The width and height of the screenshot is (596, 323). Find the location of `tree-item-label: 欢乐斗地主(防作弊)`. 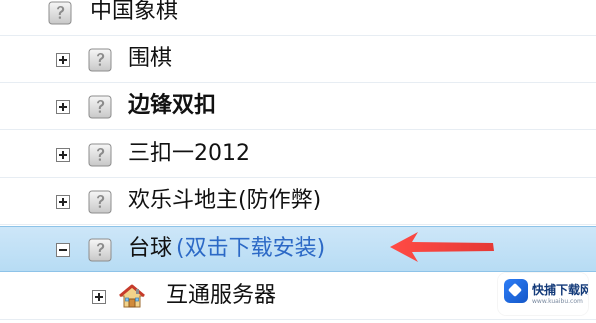

tree-item-label: 欢乐斗地主(防作弊) is located at coordinates (225, 200).